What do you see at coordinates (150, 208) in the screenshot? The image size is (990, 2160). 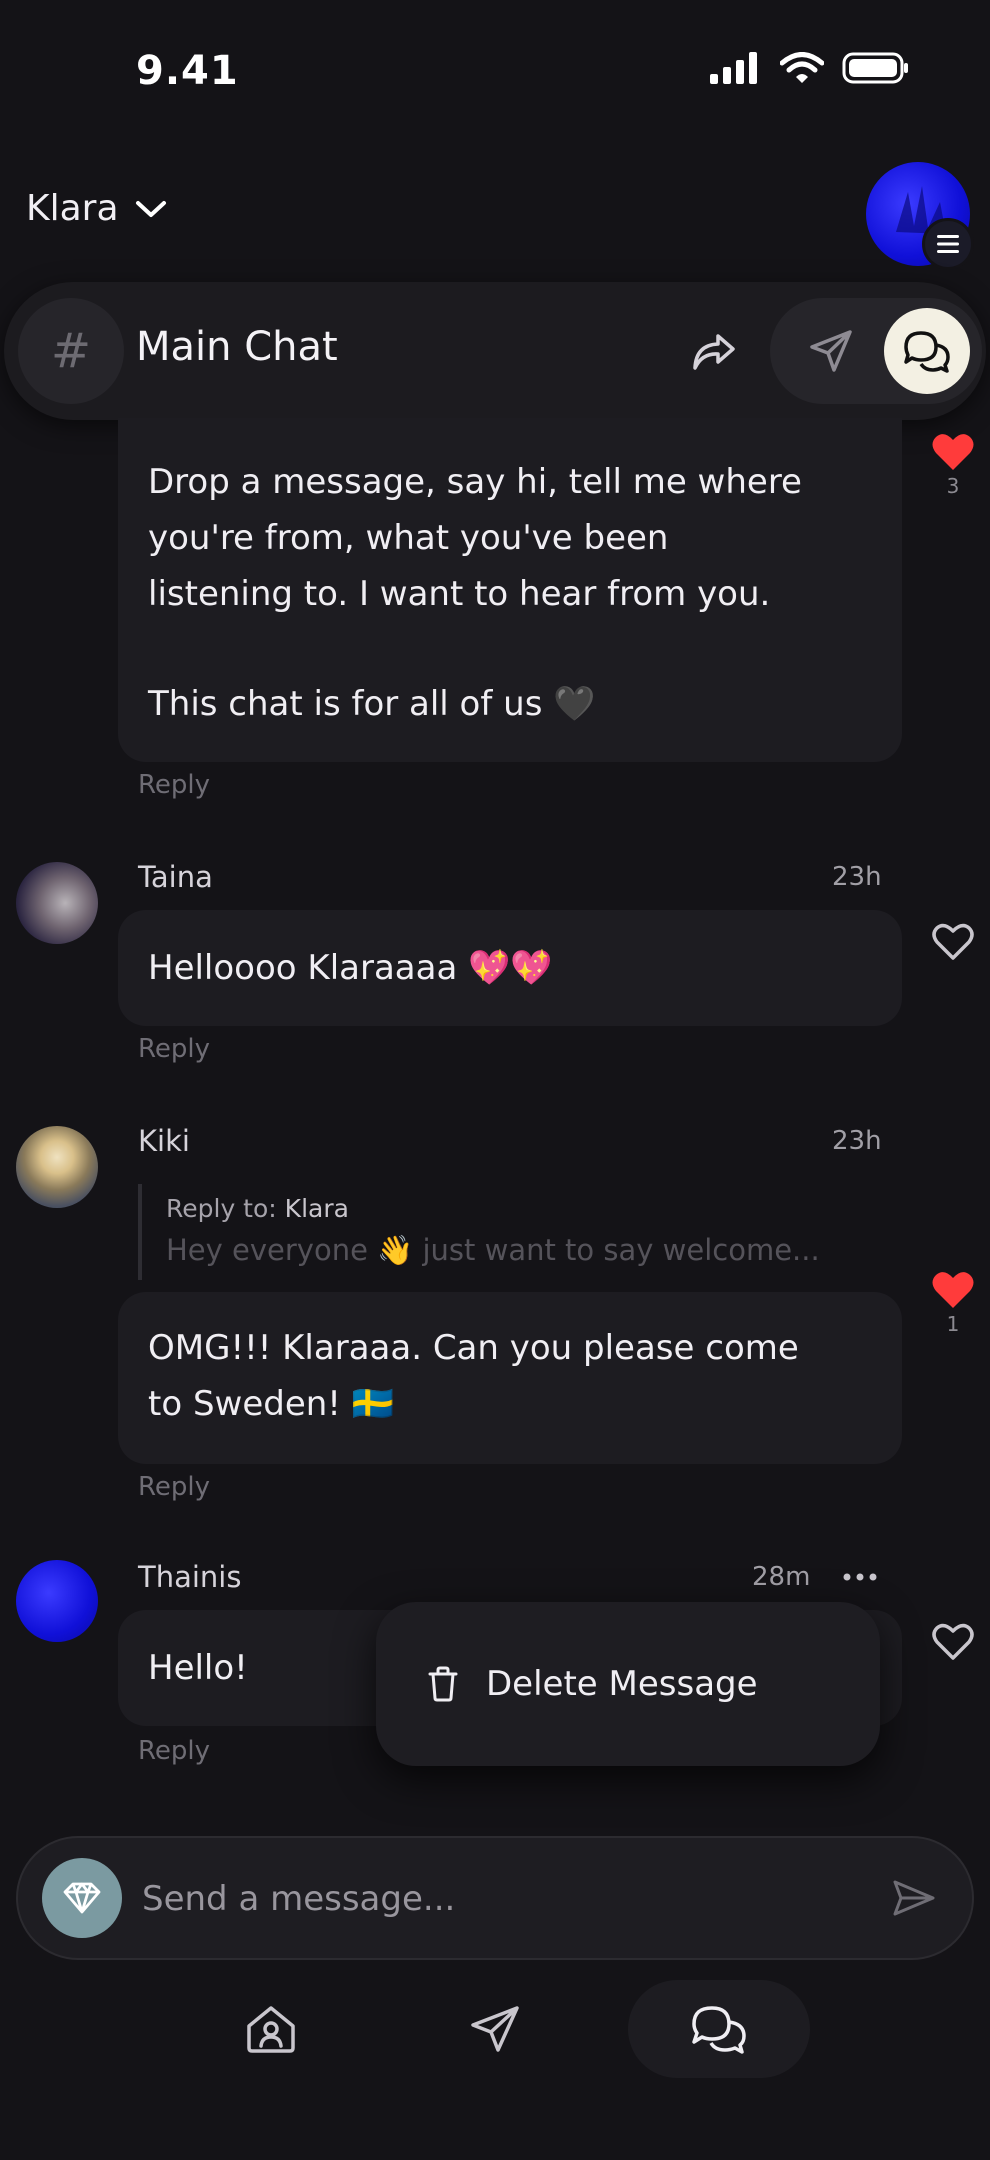 I see `chevron-down-icon` at bounding box center [150, 208].